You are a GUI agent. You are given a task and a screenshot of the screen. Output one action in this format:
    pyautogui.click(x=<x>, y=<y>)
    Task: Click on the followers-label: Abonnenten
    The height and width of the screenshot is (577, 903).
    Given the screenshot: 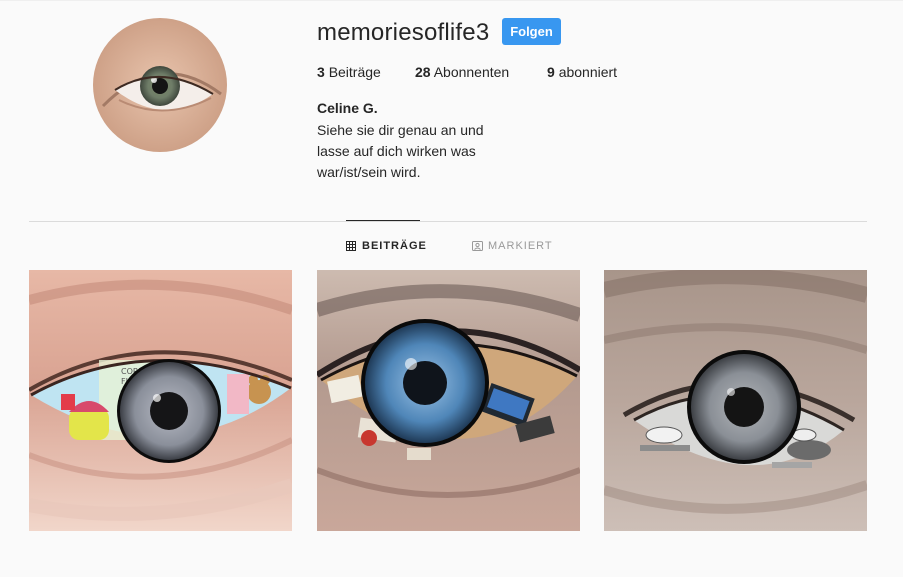 What is the action you would take?
    pyautogui.click(x=471, y=72)
    